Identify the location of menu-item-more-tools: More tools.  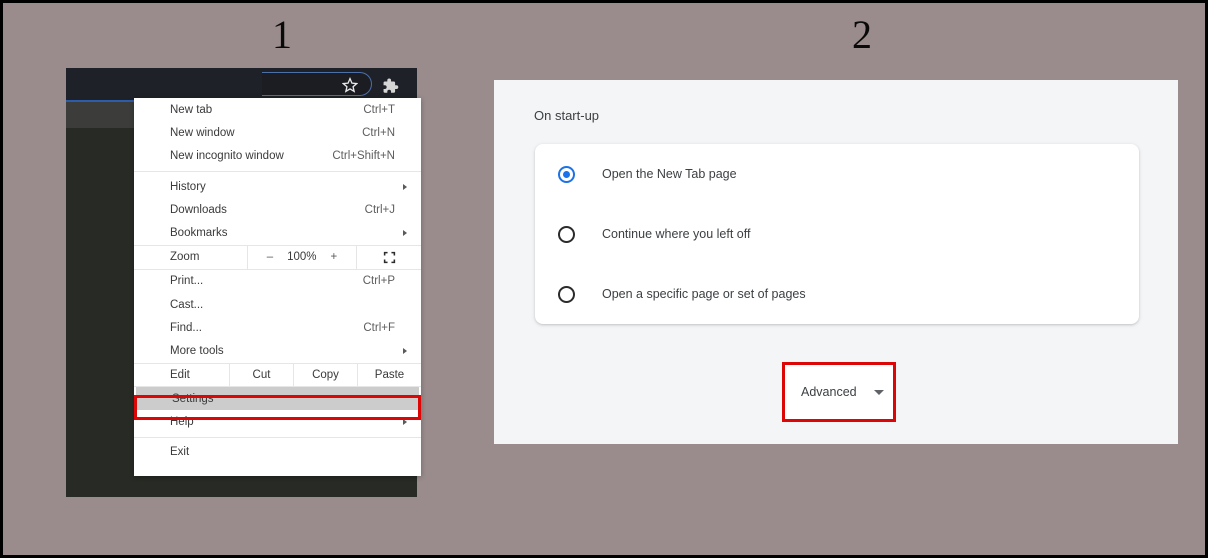
(277, 351).